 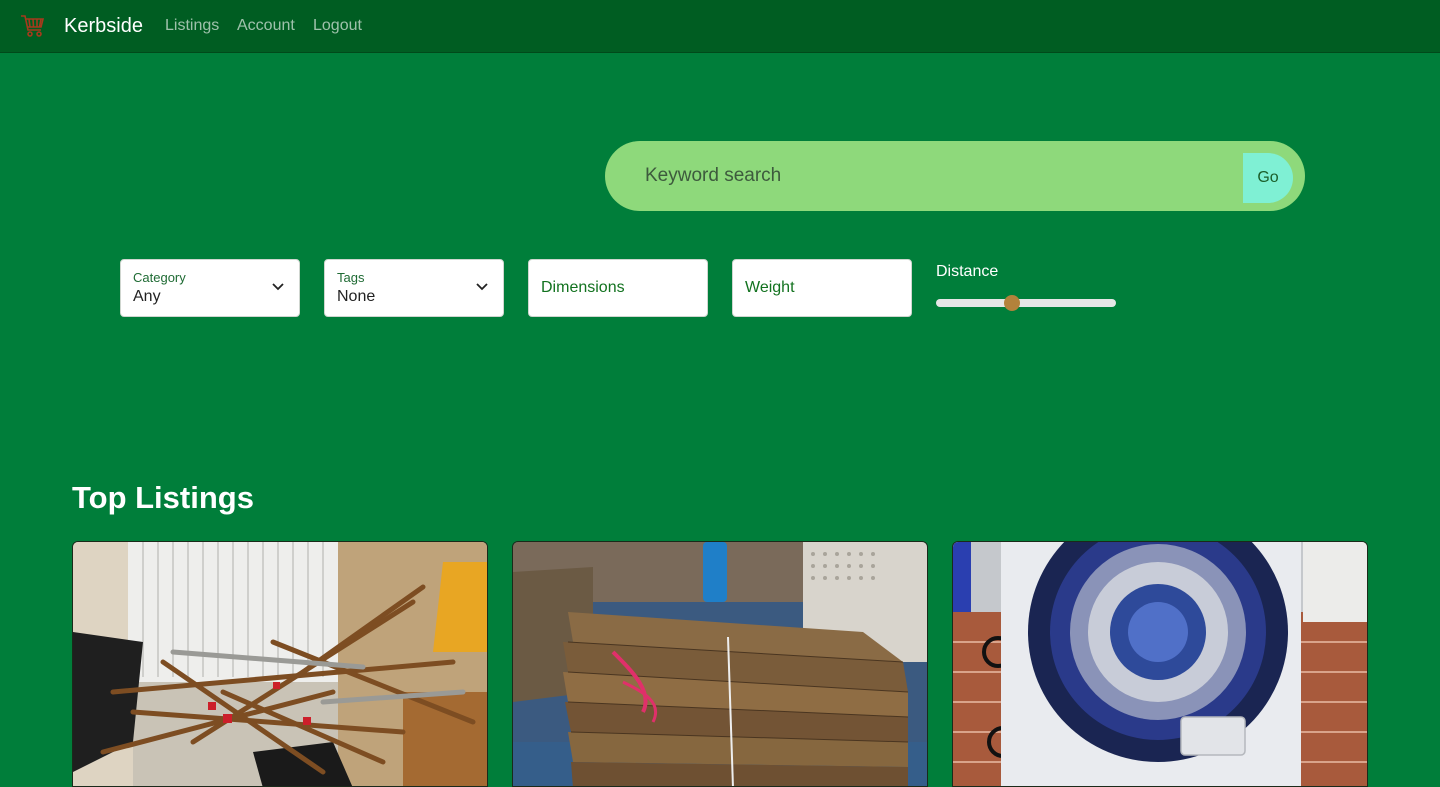 I want to click on listing-photo-washing-machine, so click(x=1160, y=664).